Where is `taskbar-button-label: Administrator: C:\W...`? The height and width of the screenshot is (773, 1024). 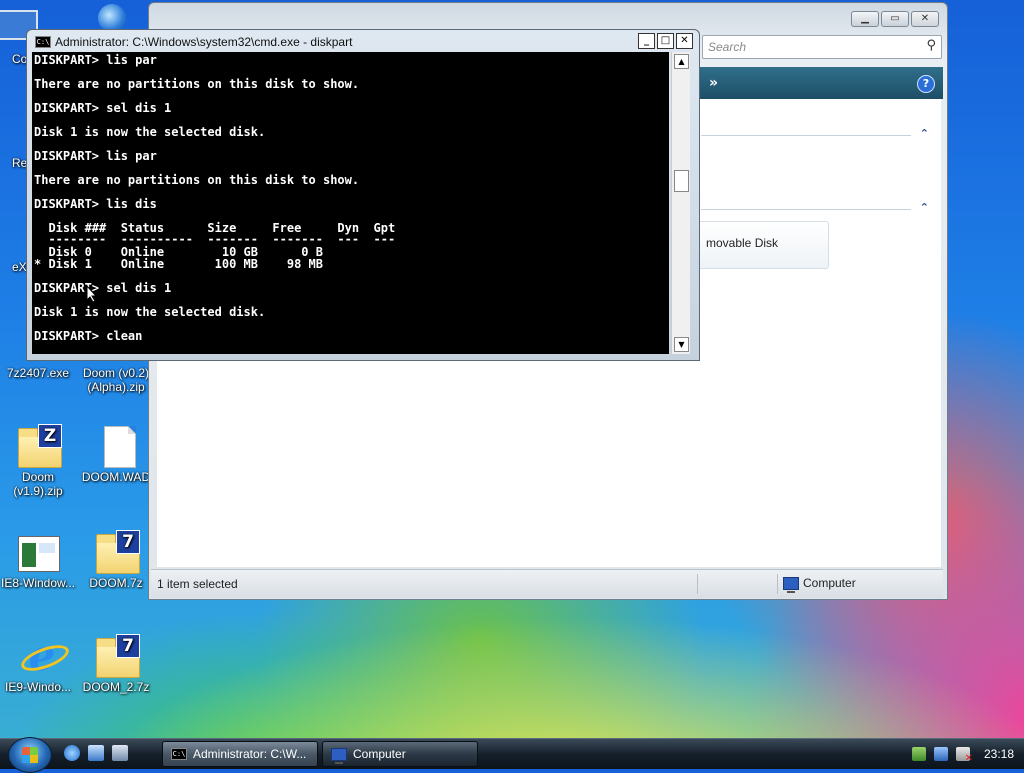 taskbar-button-label: Administrator: C:\W... is located at coordinates (250, 754).